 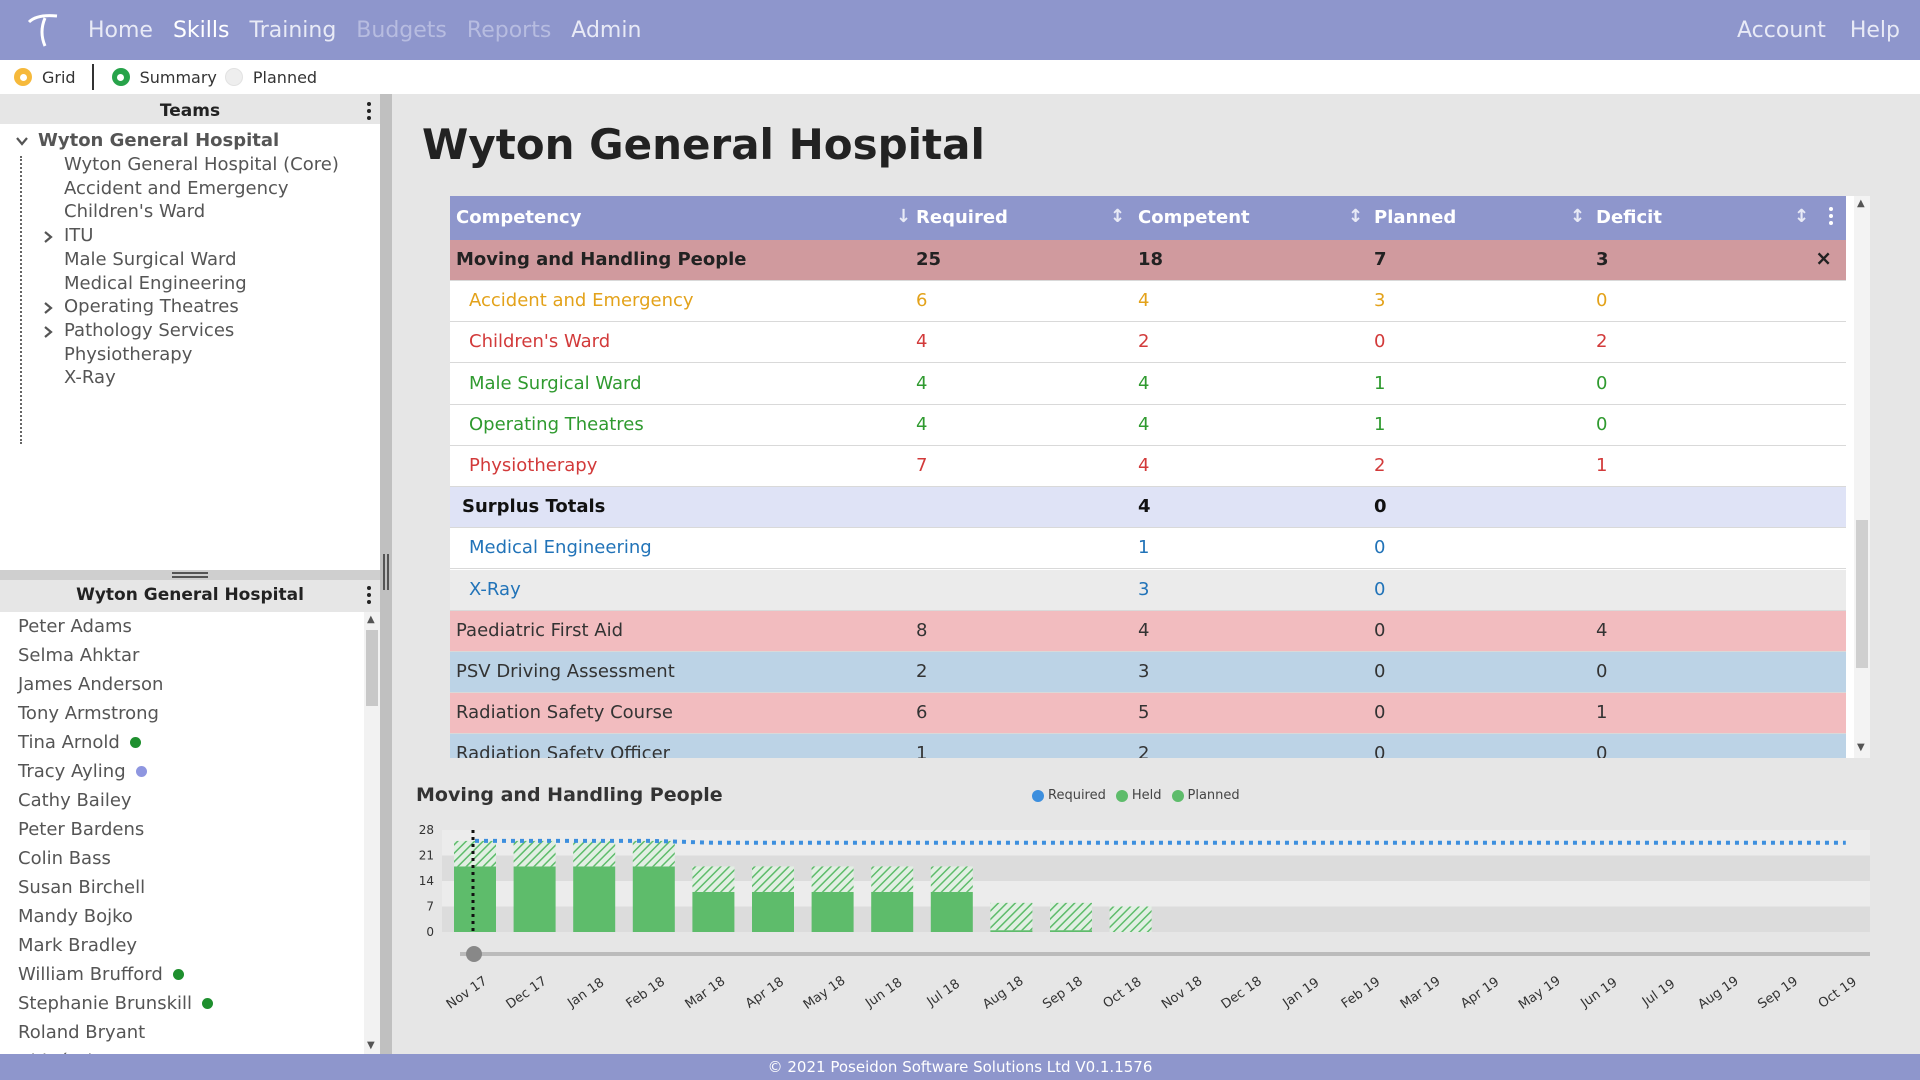 I want to click on person-item: William Brufford, so click(x=101, y=974).